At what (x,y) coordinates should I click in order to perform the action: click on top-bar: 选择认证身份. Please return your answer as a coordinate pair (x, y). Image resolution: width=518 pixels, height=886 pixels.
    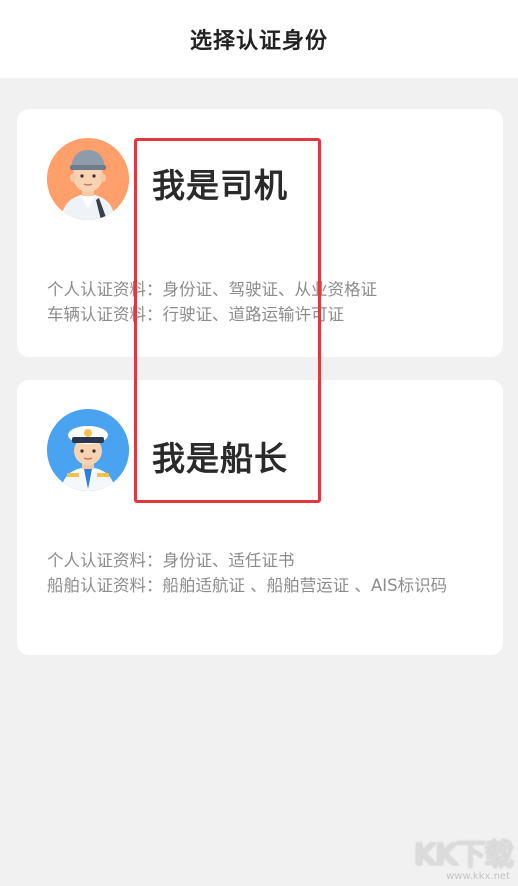
    Looking at the image, I should click on (259, 39).